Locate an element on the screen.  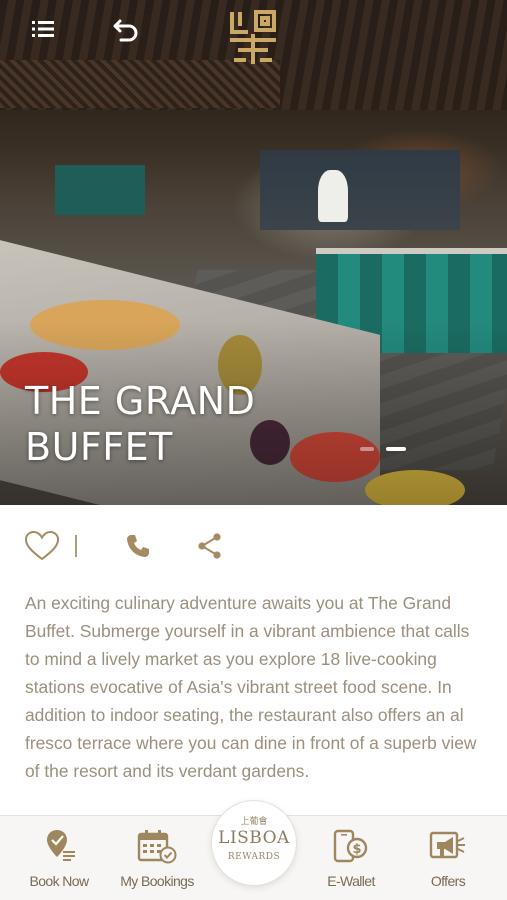
favorite-button is located at coordinates (42, 546).